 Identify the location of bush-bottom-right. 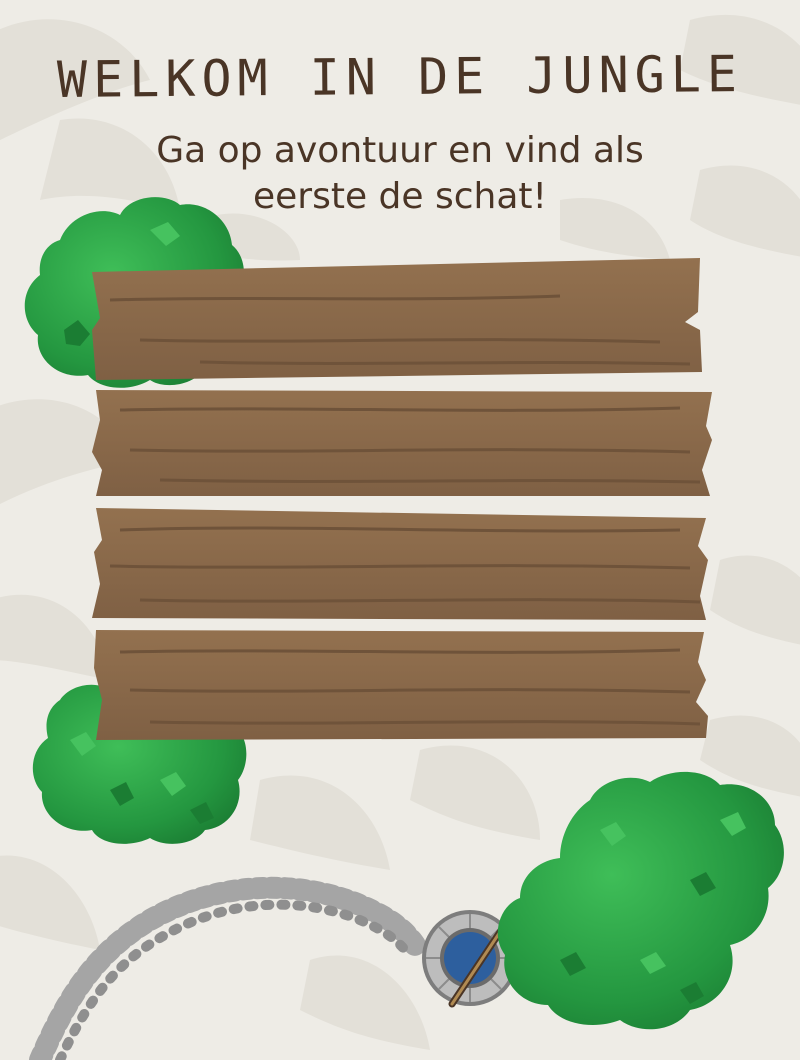
(640, 900).